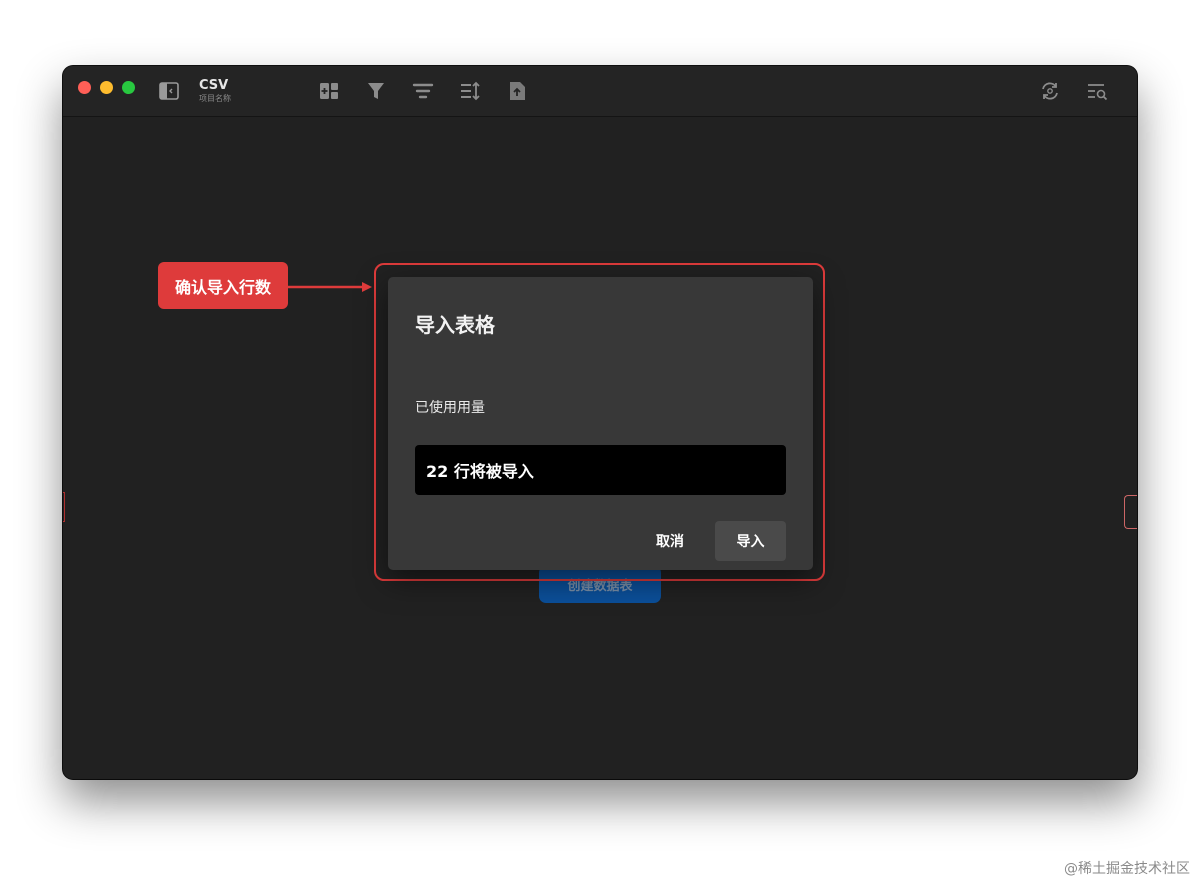 The image size is (1200, 886). I want to click on export-file-icon, so click(517, 91).